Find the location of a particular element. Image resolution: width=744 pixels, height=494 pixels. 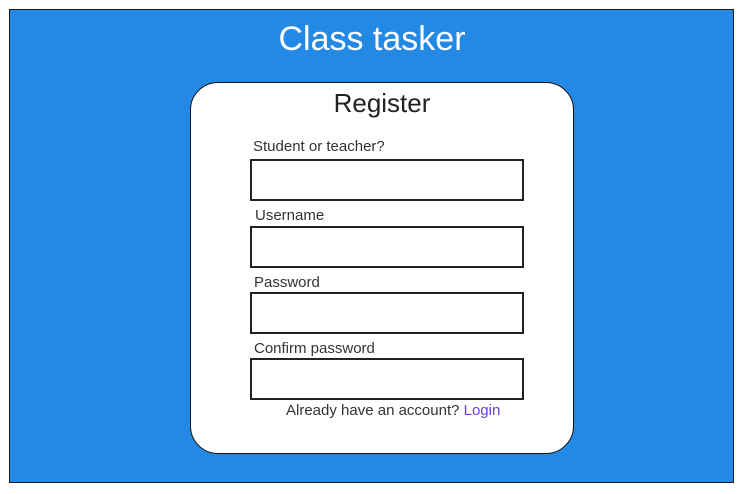

app-title: Class tasker is located at coordinates (372, 39).